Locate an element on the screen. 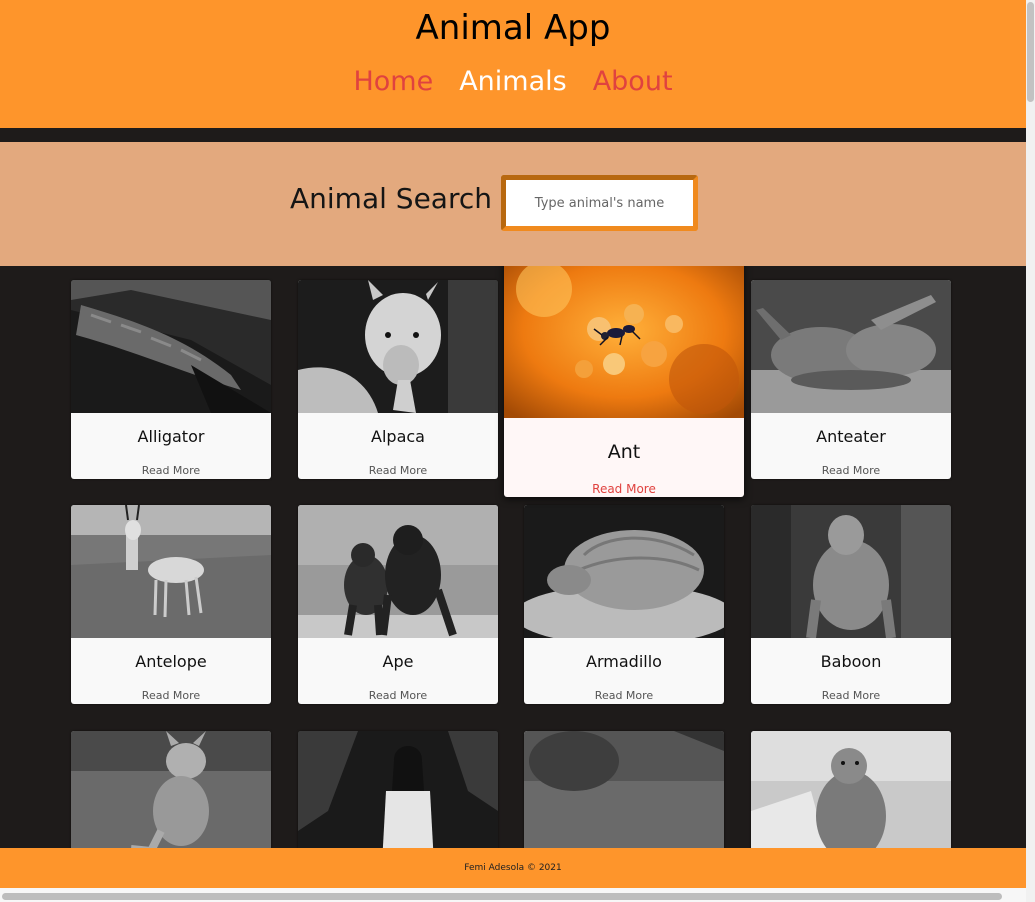 The height and width of the screenshot is (902, 1035). footer-copyright: Femi Adesola © 2021 is located at coordinates (513, 868).